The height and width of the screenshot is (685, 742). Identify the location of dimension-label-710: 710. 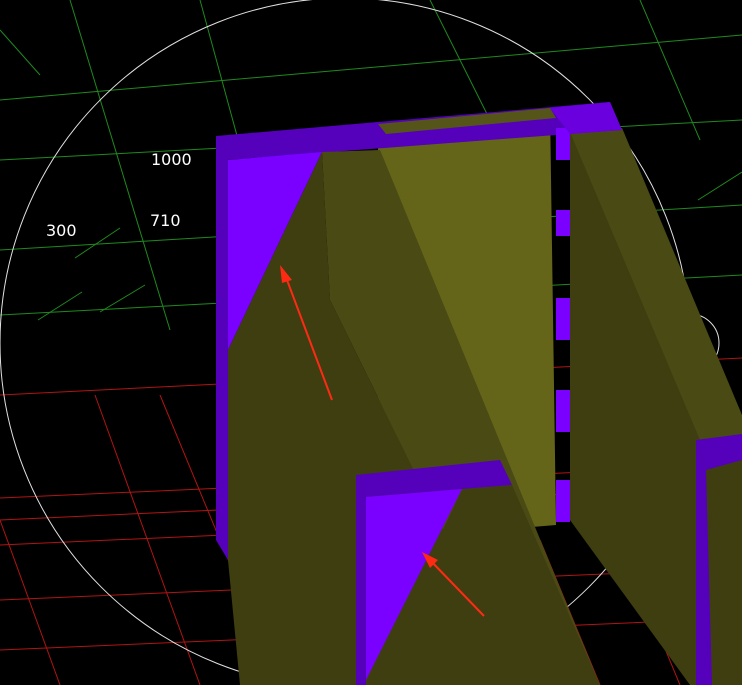
(165, 220).